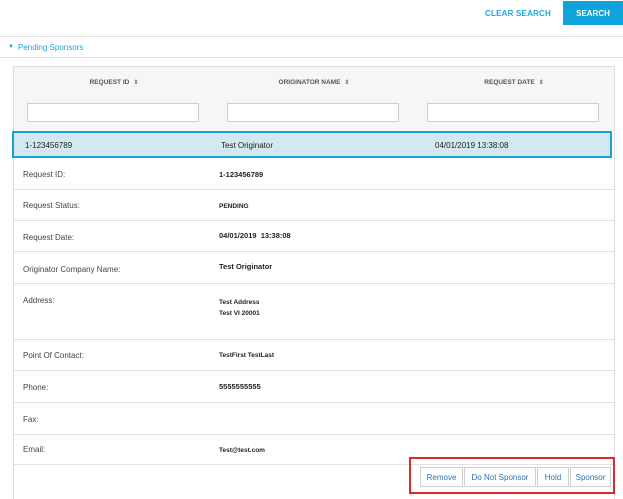  I want to click on detail-row-request-status: Request Status: PENDING, so click(314, 205).